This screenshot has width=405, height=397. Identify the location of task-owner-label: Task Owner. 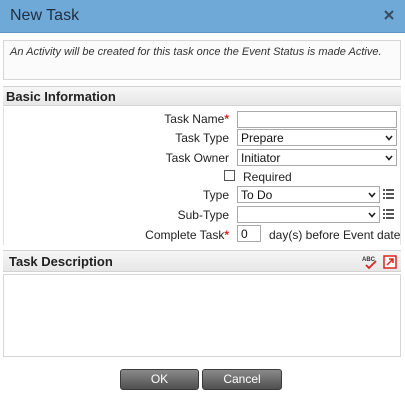
(197, 158).